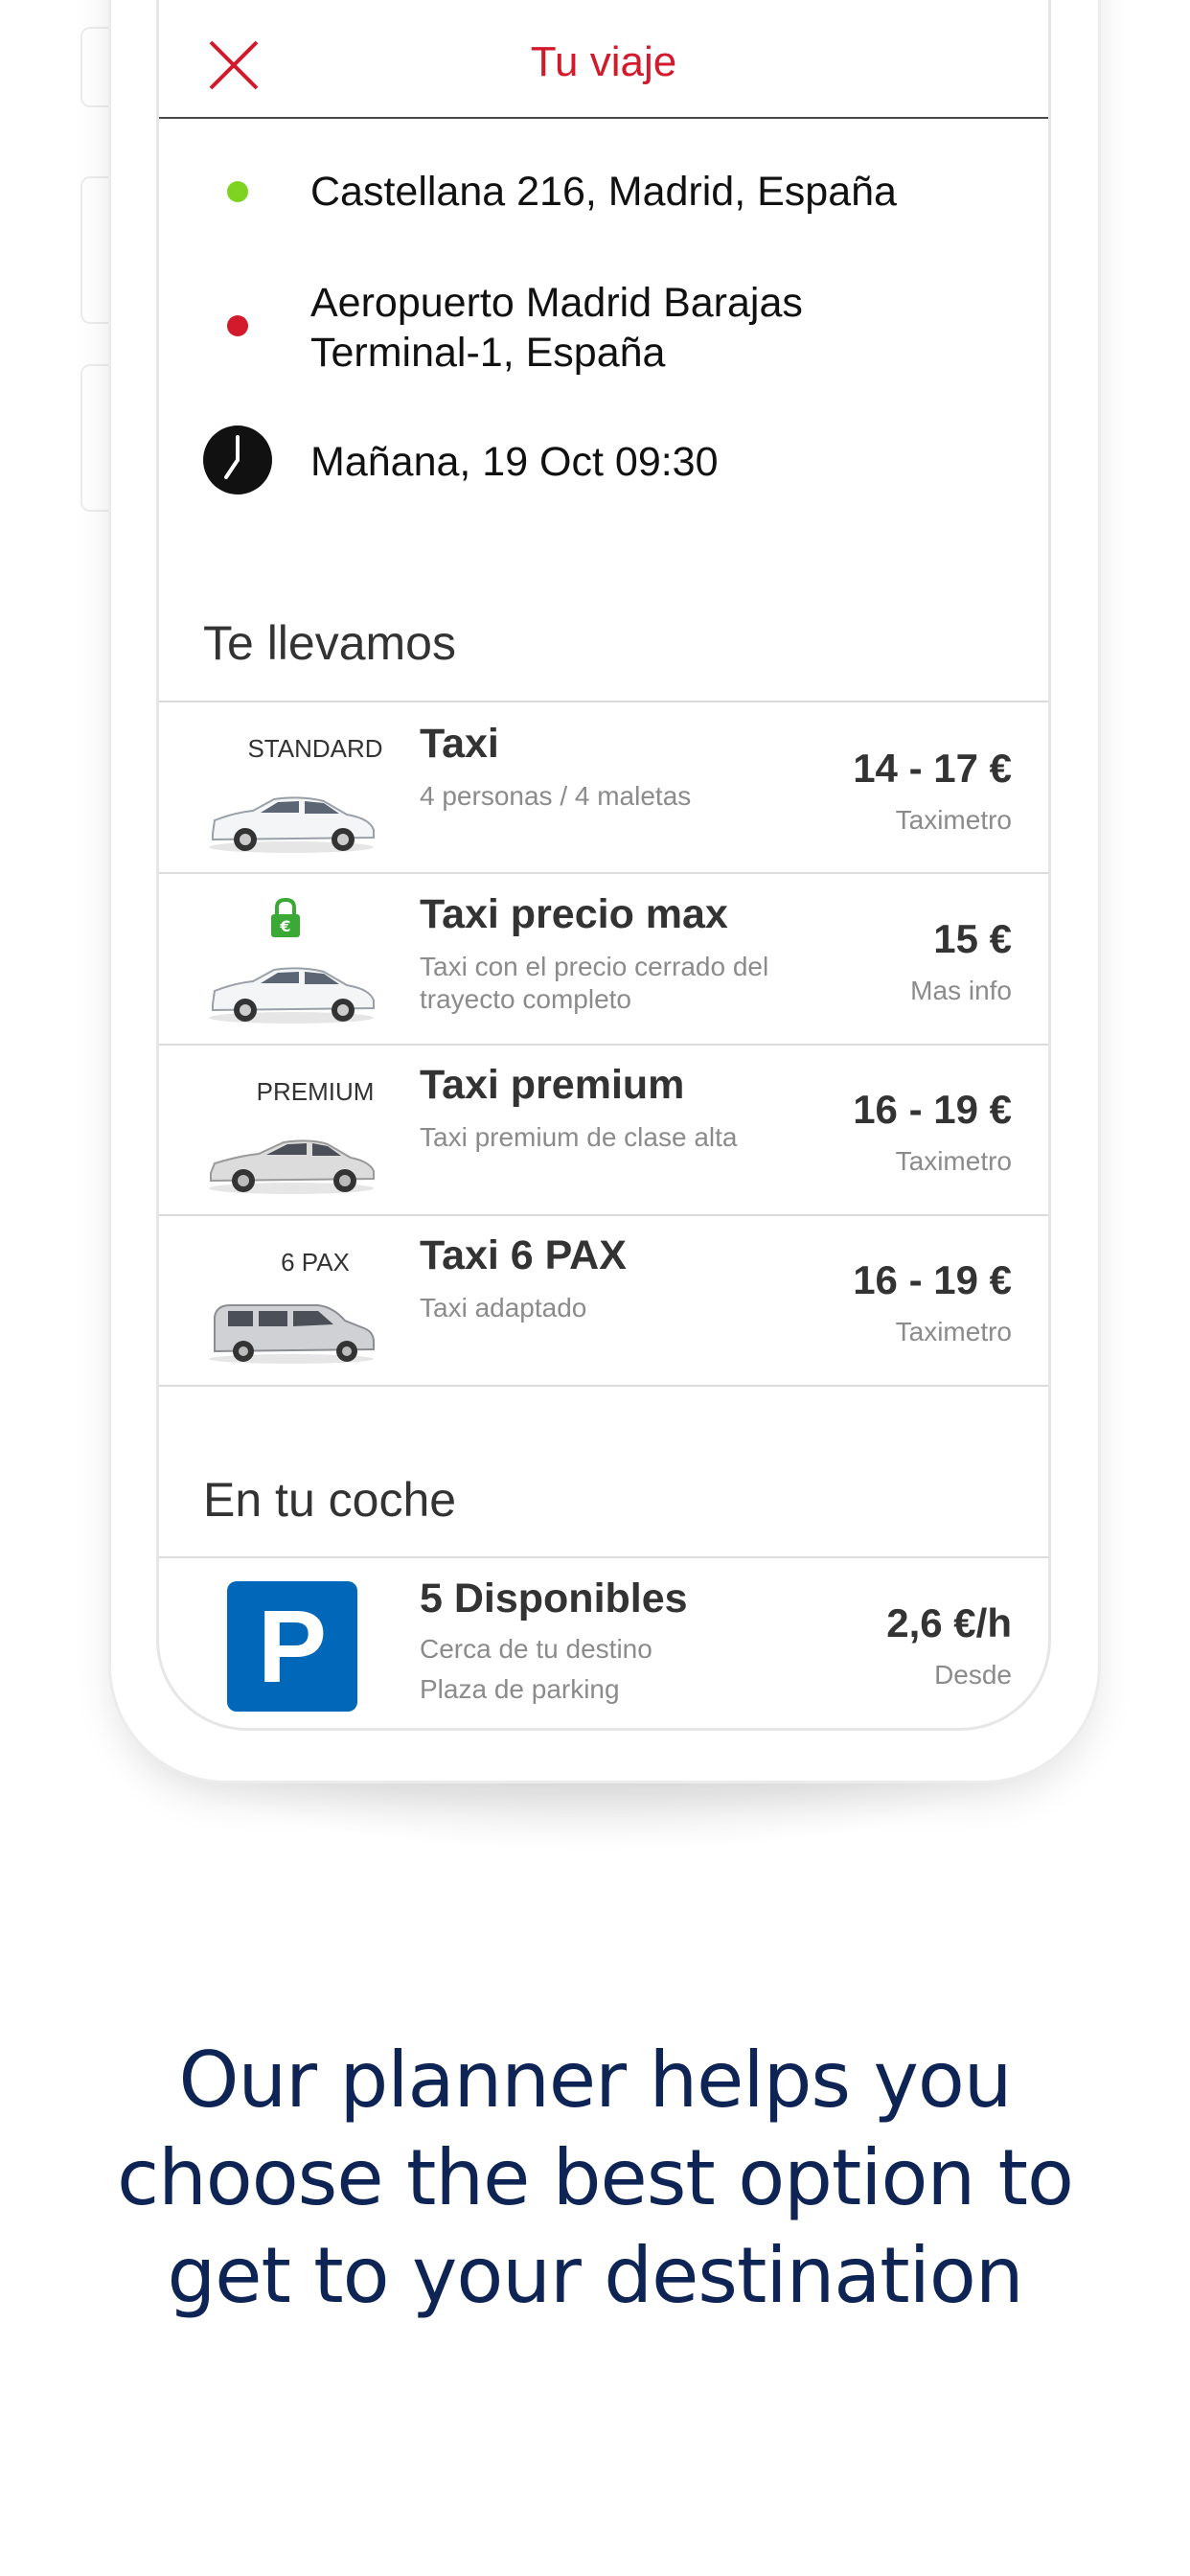 The width and height of the screenshot is (1190, 2576). Describe the element at coordinates (315, 748) in the screenshot. I see `option-badge: STANDARD` at that location.